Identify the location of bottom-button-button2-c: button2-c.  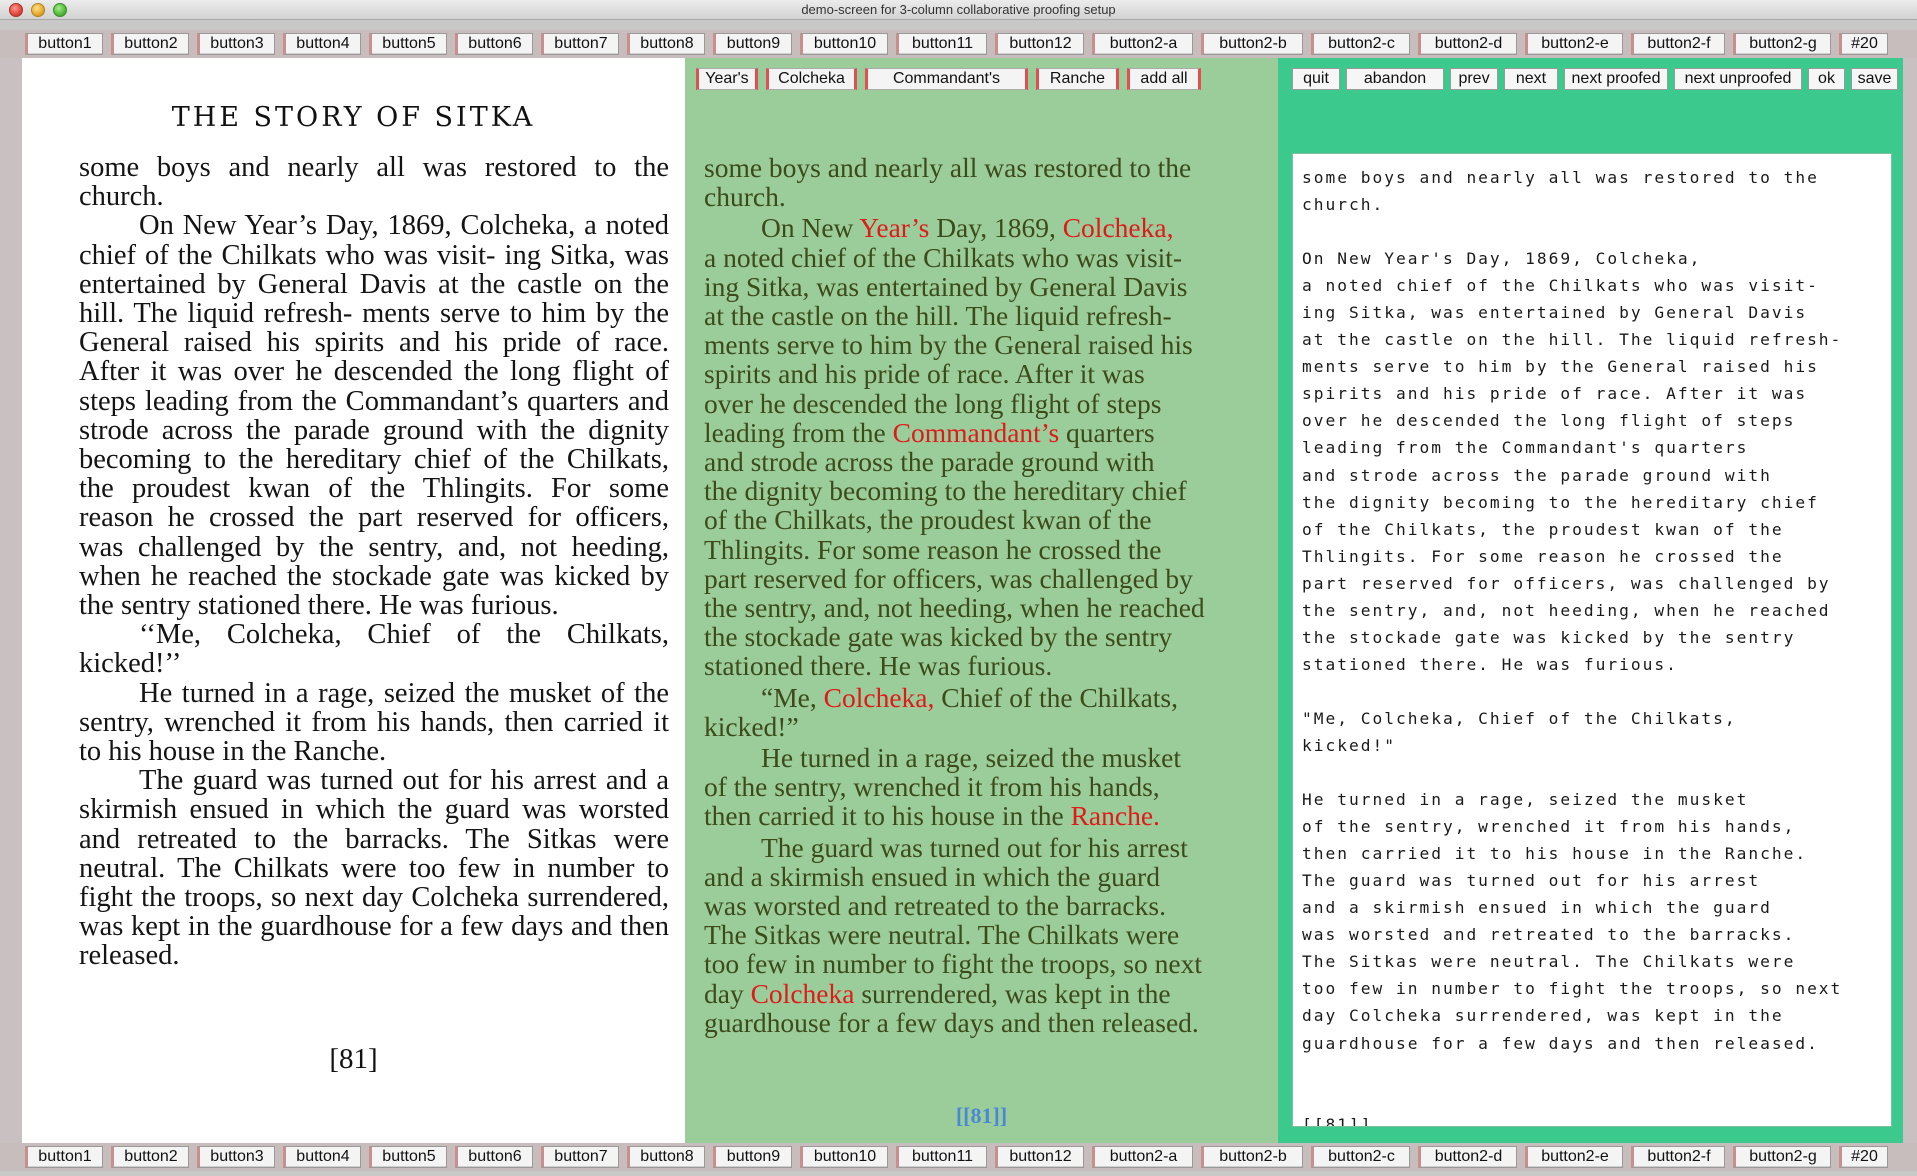
(1360, 1157).